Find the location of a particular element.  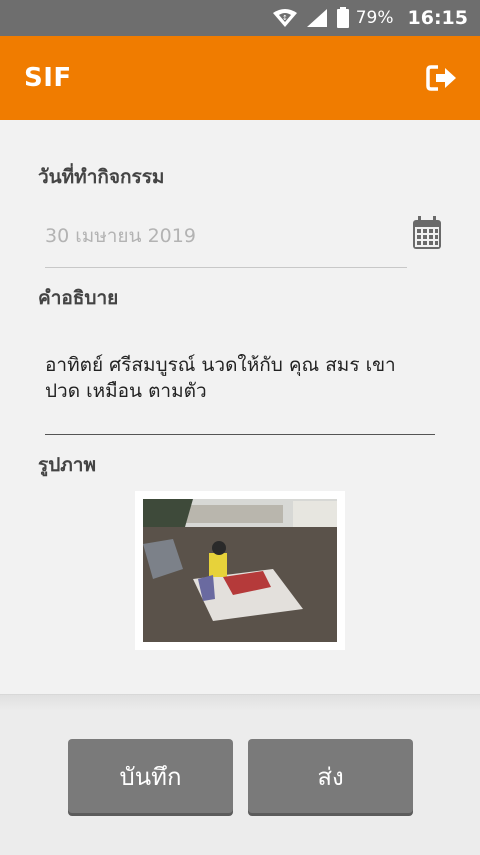

app-bar: SIF is located at coordinates (240, 78).